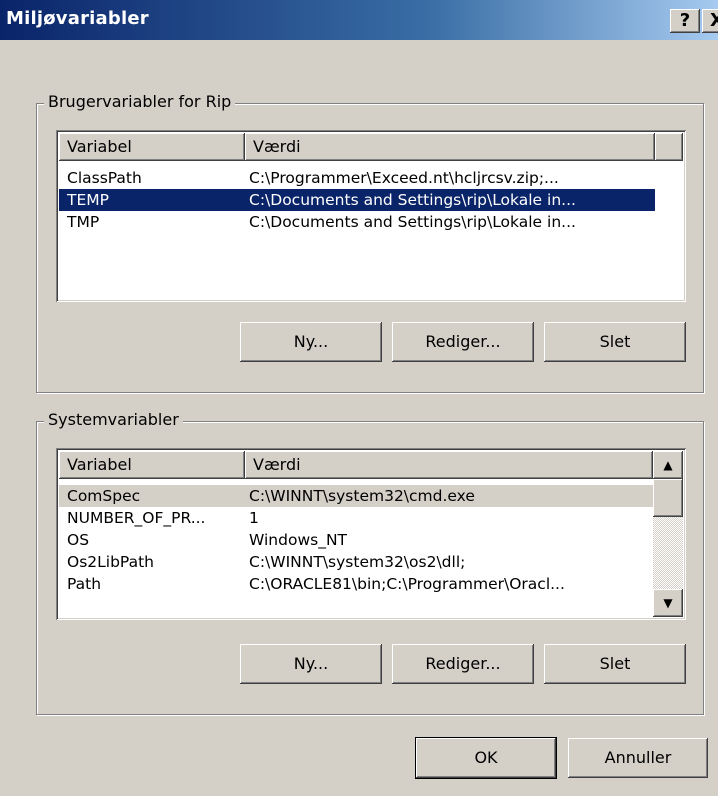 This screenshot has height=796, width=718. What do you see at coordinates (77, 18) in the screenshot?
I see `window-title: Miljøvariabler` at bounding box center [77, 18].